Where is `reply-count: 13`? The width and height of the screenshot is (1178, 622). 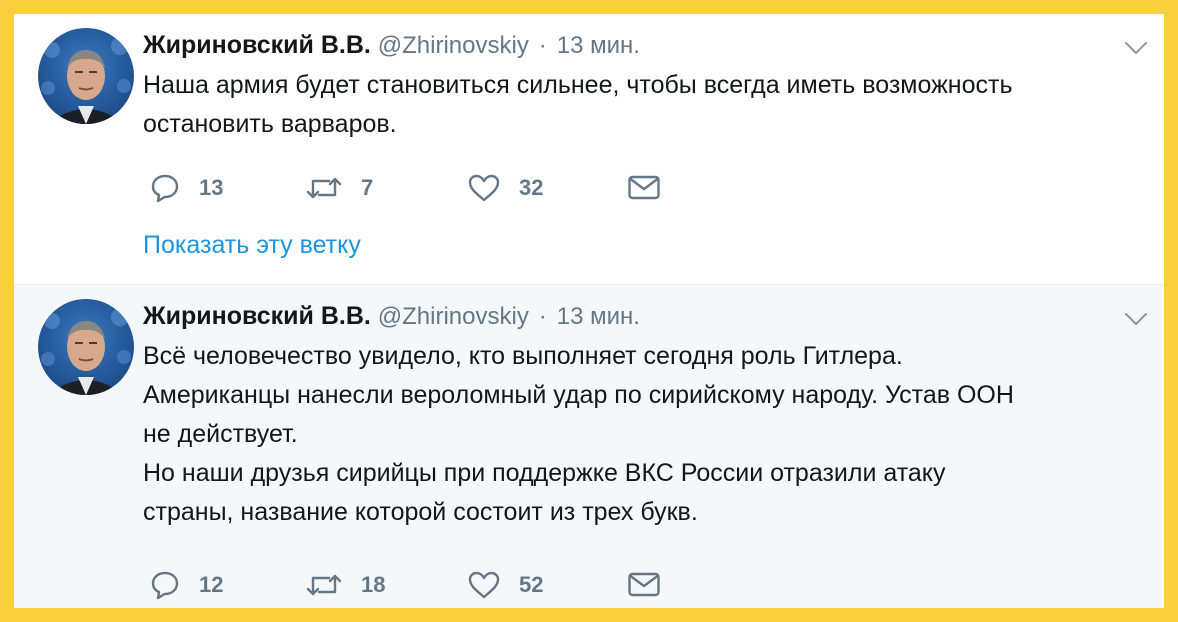 reply-count: 13 is located at coordinates (211, 187).